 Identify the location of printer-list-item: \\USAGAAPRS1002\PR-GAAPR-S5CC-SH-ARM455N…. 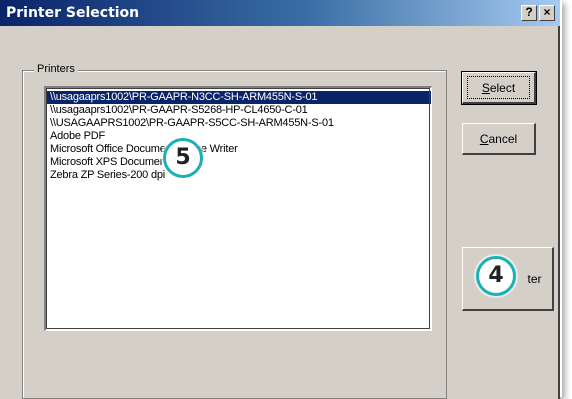
(238, 123).